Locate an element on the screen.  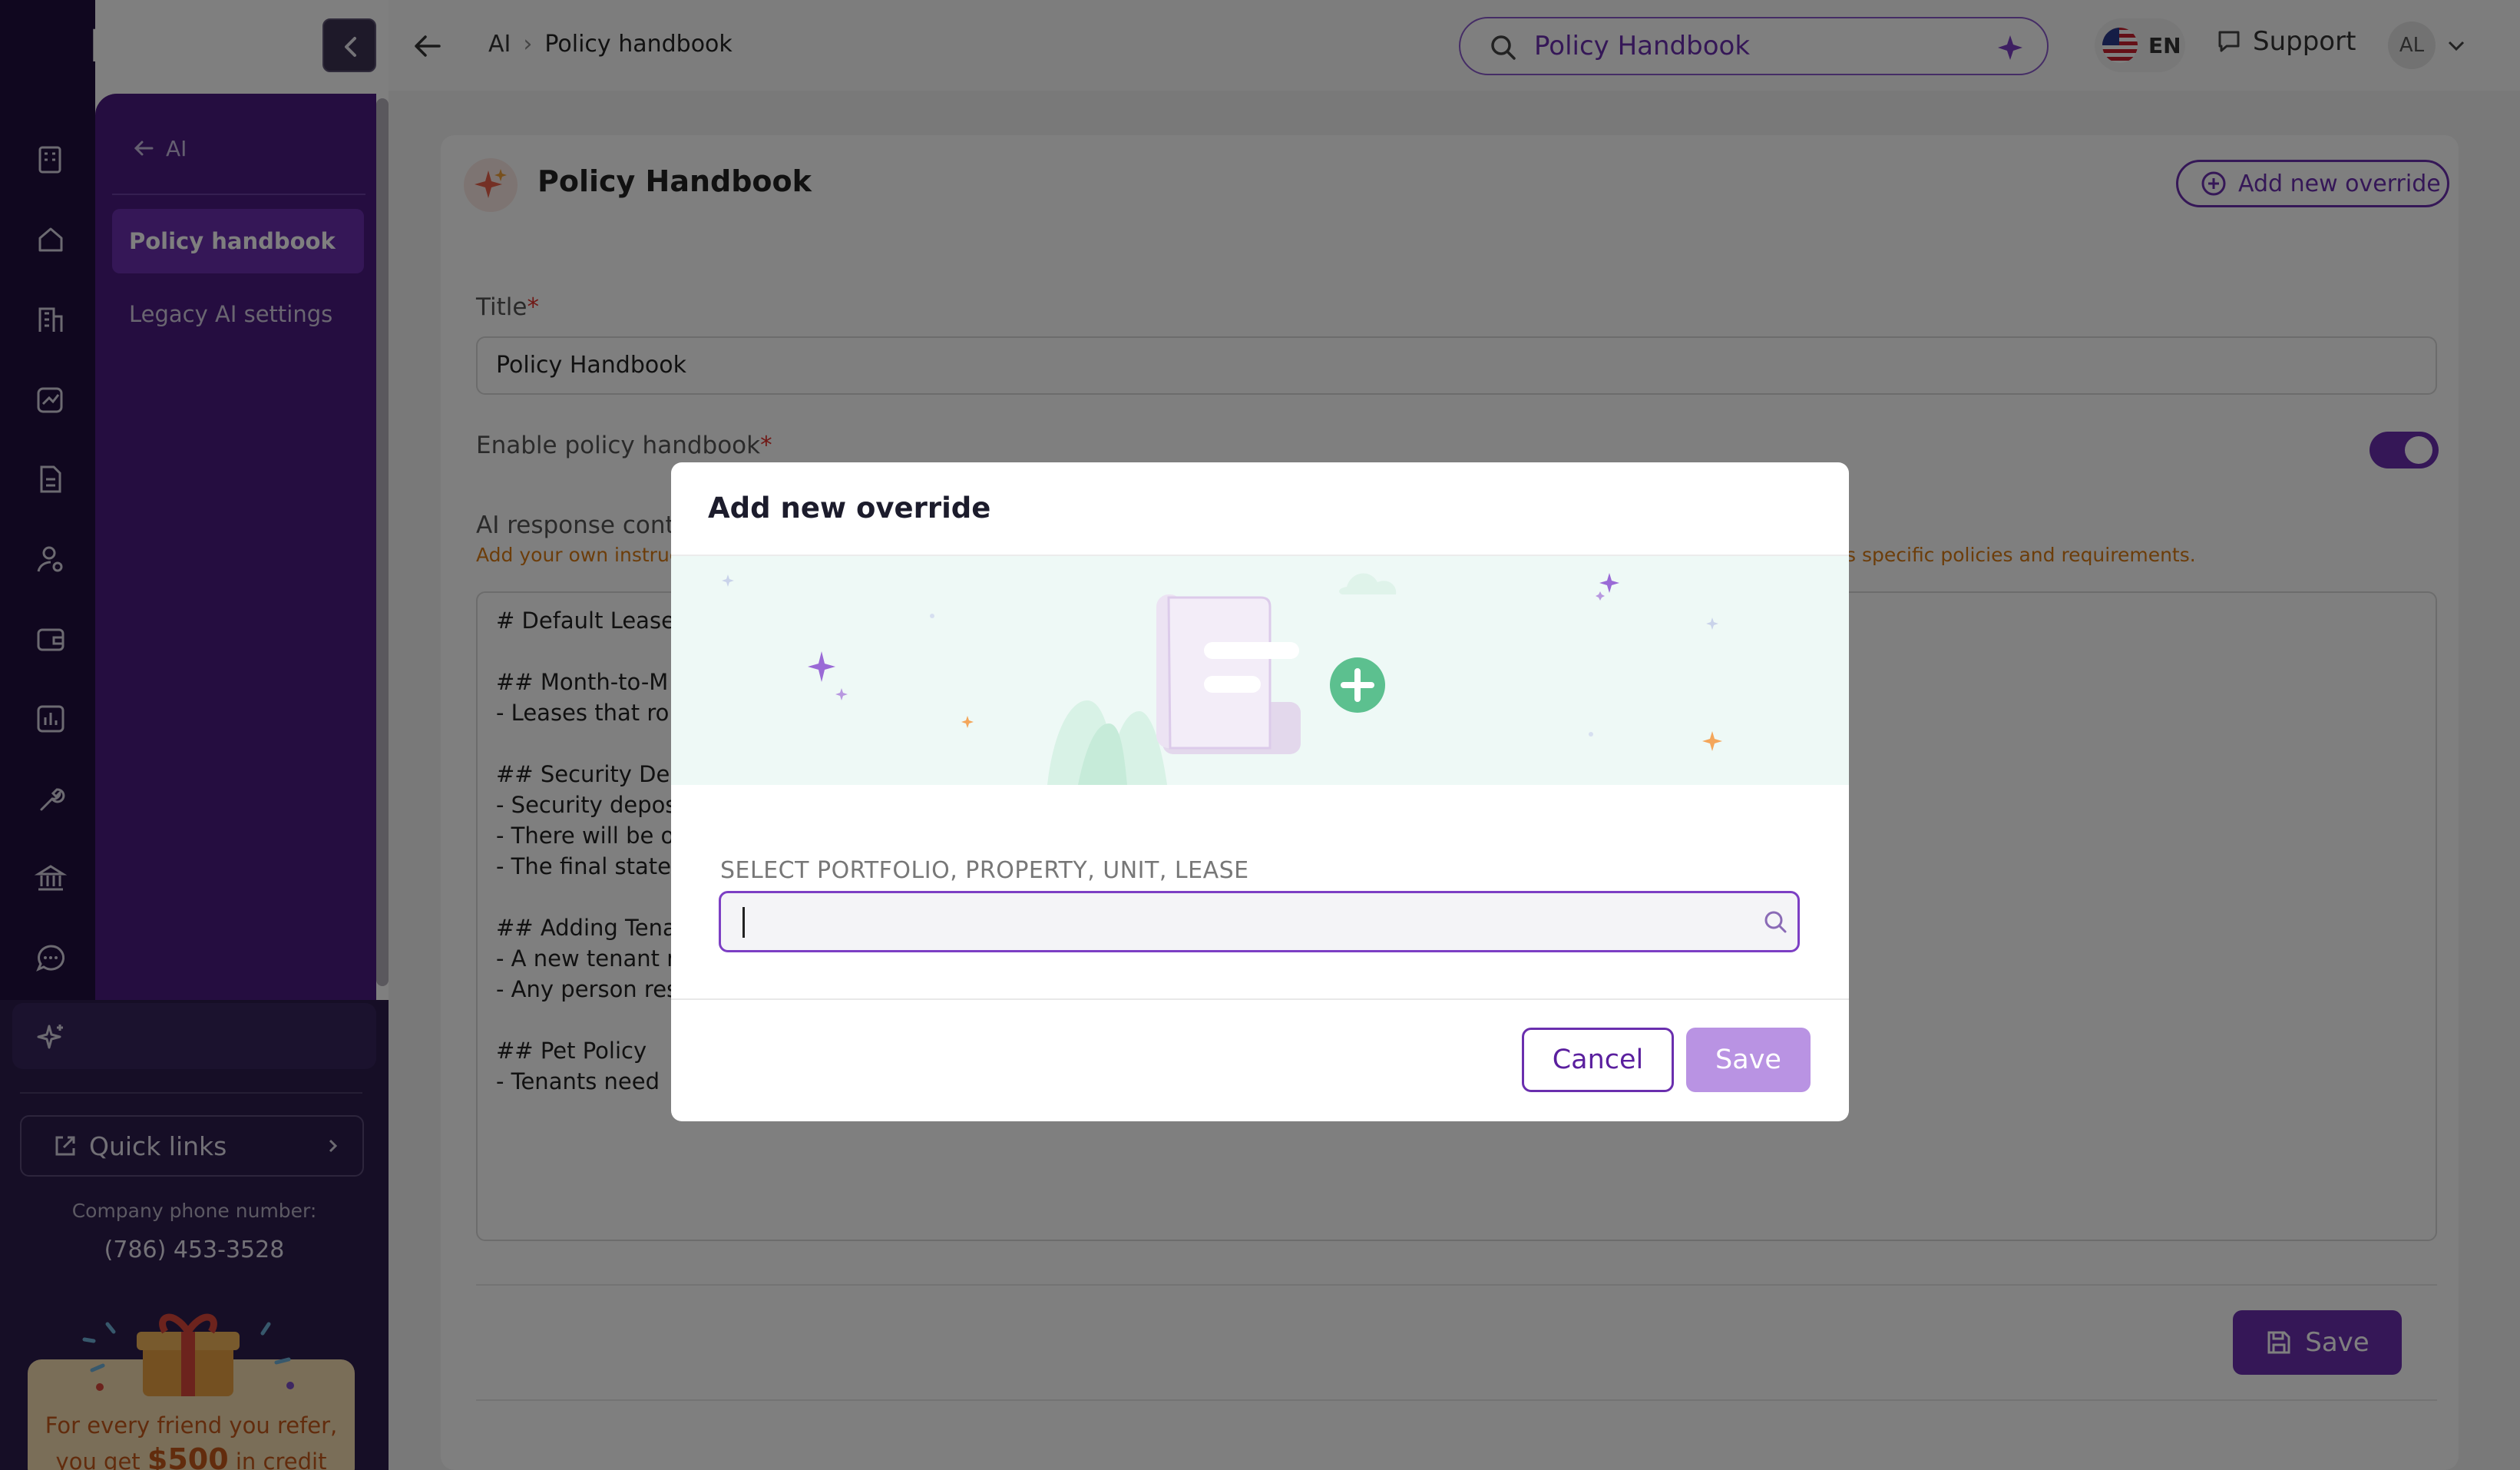
search-icon is located at coordinates (1775, 922).